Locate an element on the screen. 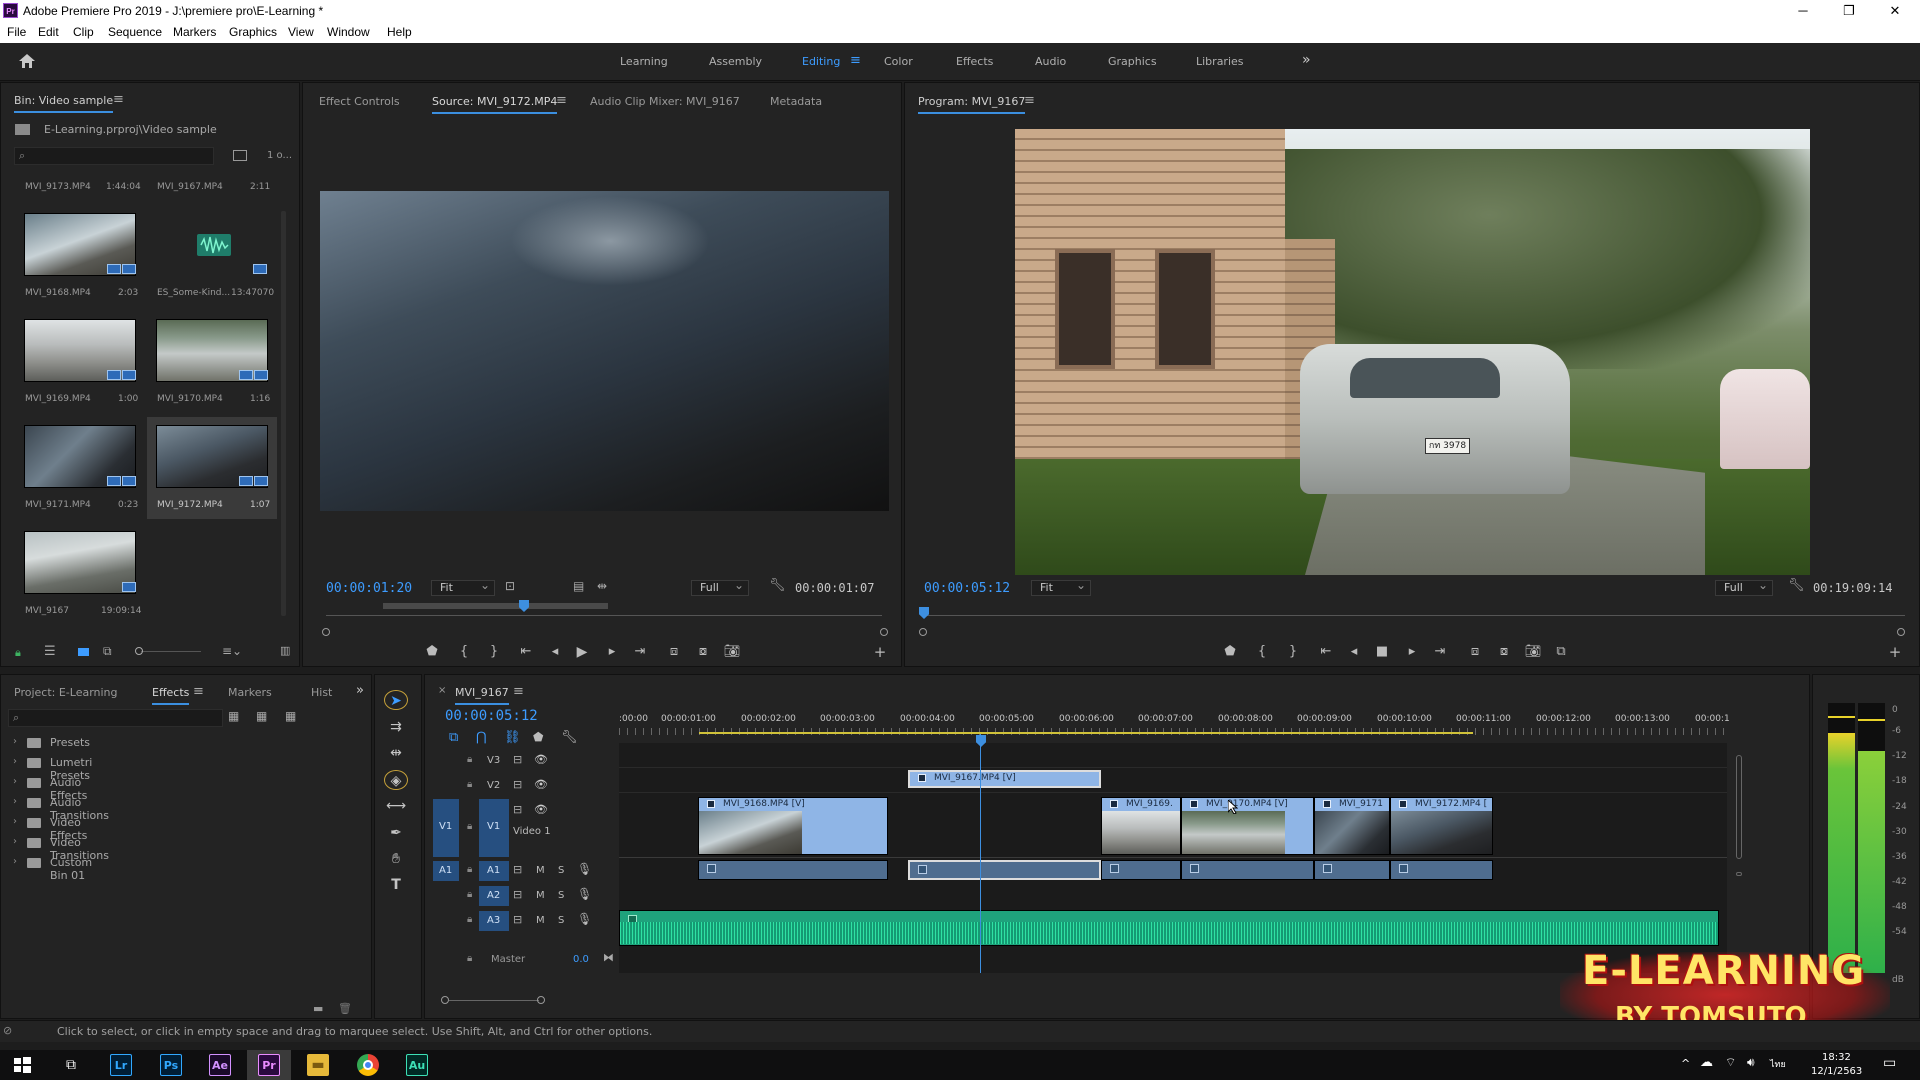 The height and width of the screenshot is (1080, 1920). pen-tool-icon: ✒ is located at coordinates (396, 833).